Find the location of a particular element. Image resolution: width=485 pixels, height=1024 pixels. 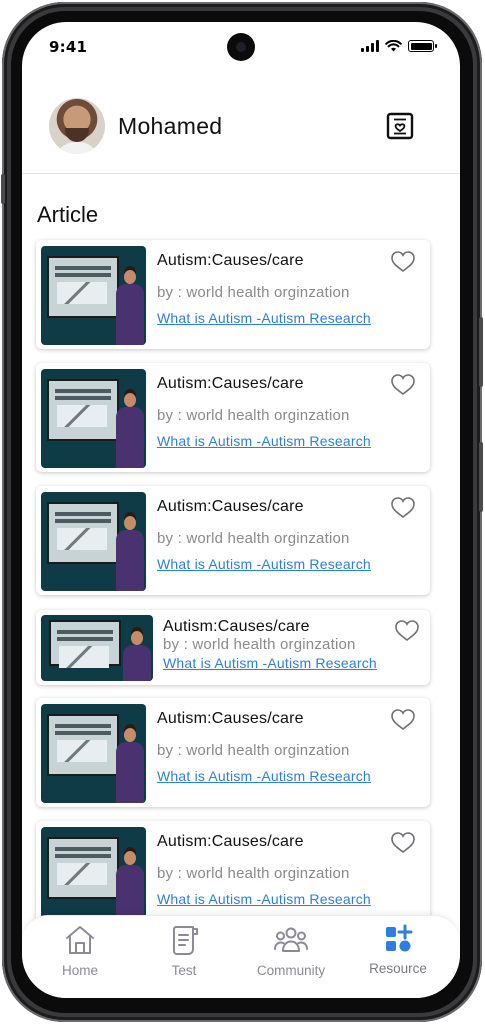

status-icons is located at coordinates (399, 46).